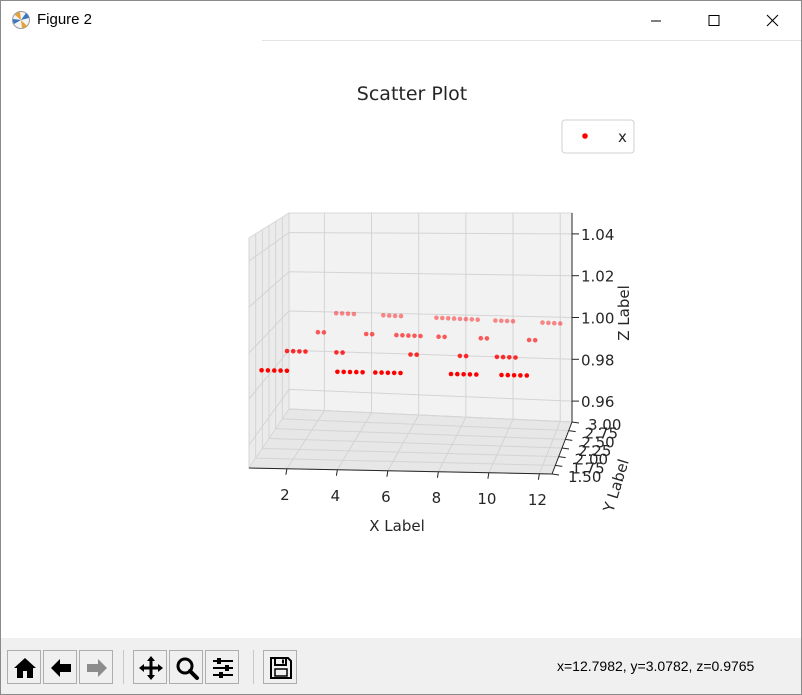 This screenshot has width=802, height=695. What do you see at coordinates (24, 667) in the screenshot?
I see `home-button` at bounding box center [24, 667].